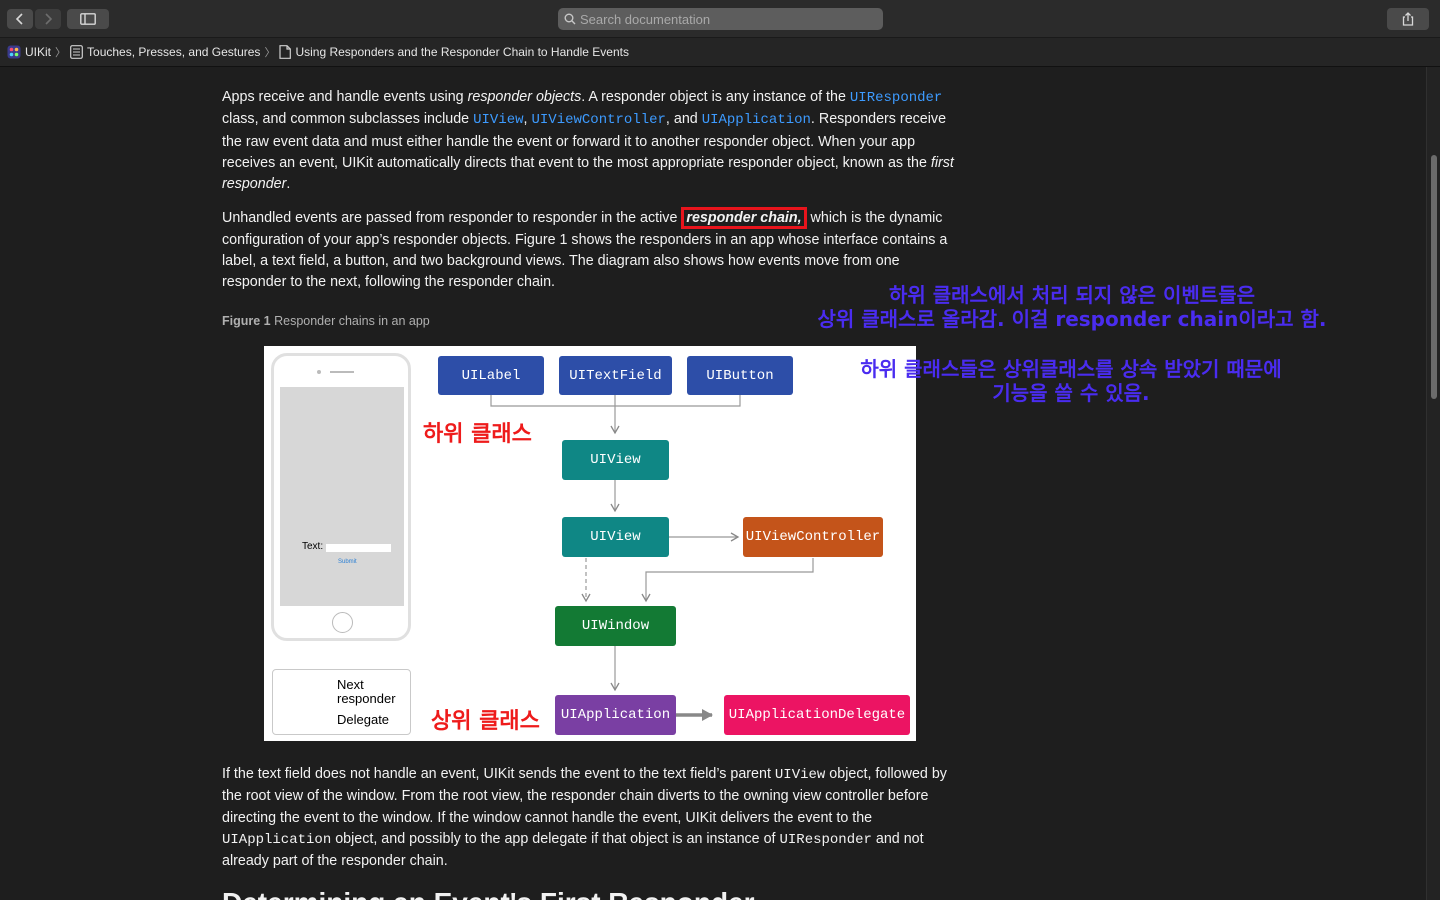  What do you see at coordinates (38, 52) in the screenshot?
I see `breadcrumb-label: UIKit` at bounding box center [38, 52].